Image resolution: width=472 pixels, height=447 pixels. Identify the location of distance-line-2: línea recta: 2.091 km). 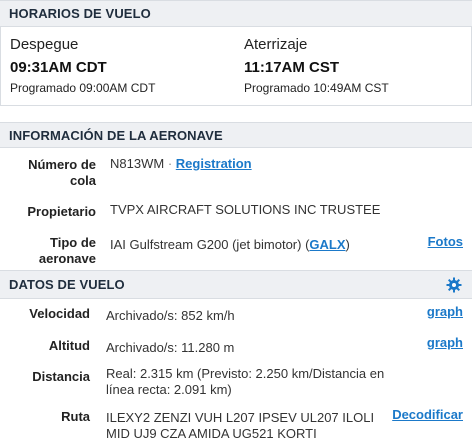
(169, 389).